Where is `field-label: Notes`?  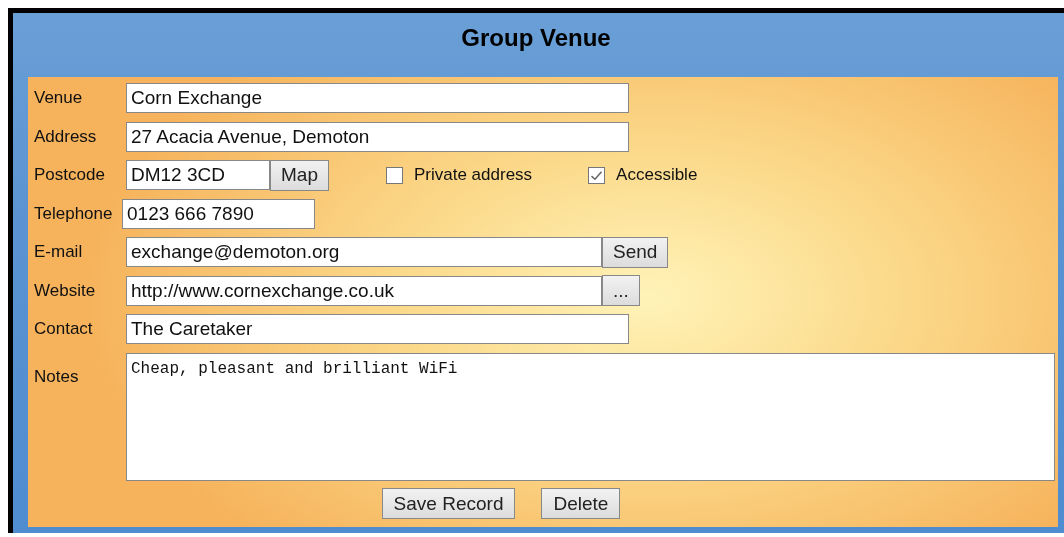 field-label: Notes is located at coordinates (57, 376).